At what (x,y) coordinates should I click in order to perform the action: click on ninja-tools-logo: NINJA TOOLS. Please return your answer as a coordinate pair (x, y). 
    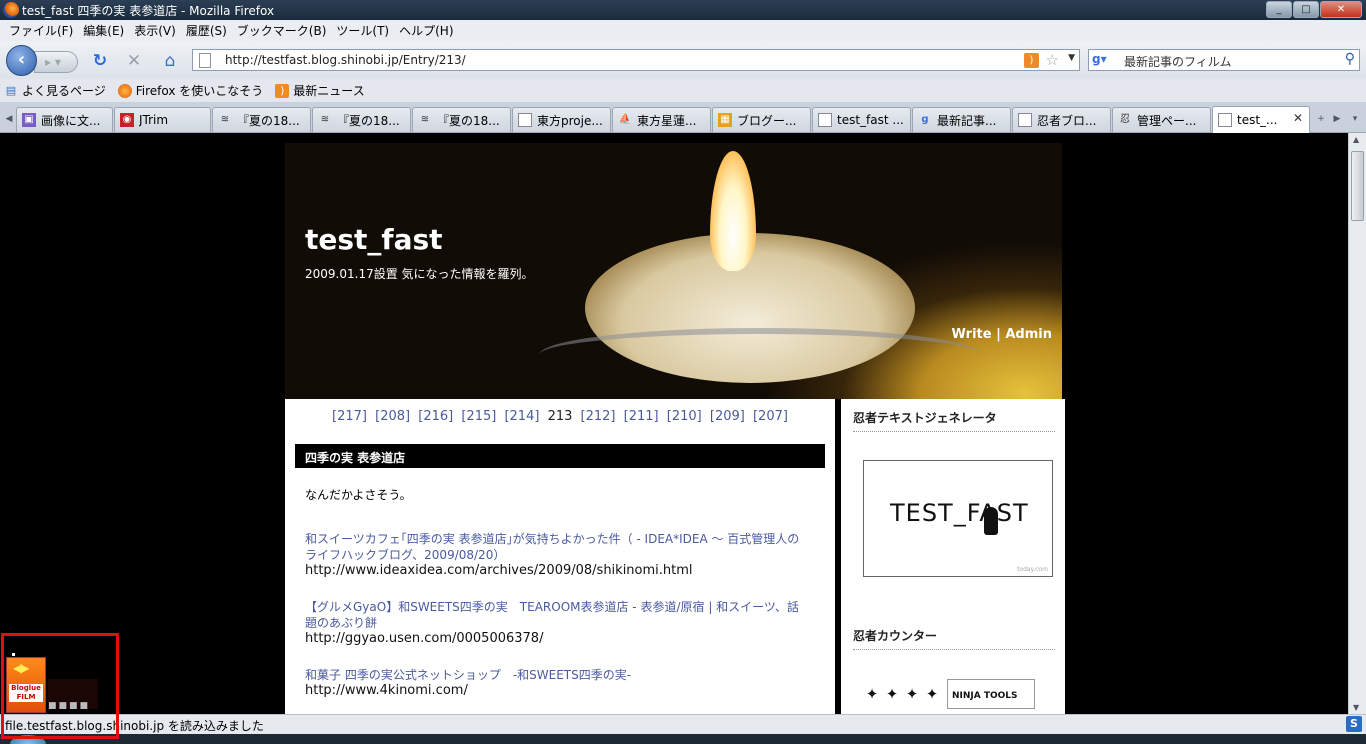
    Looking at the image, I should click on (991, 694).